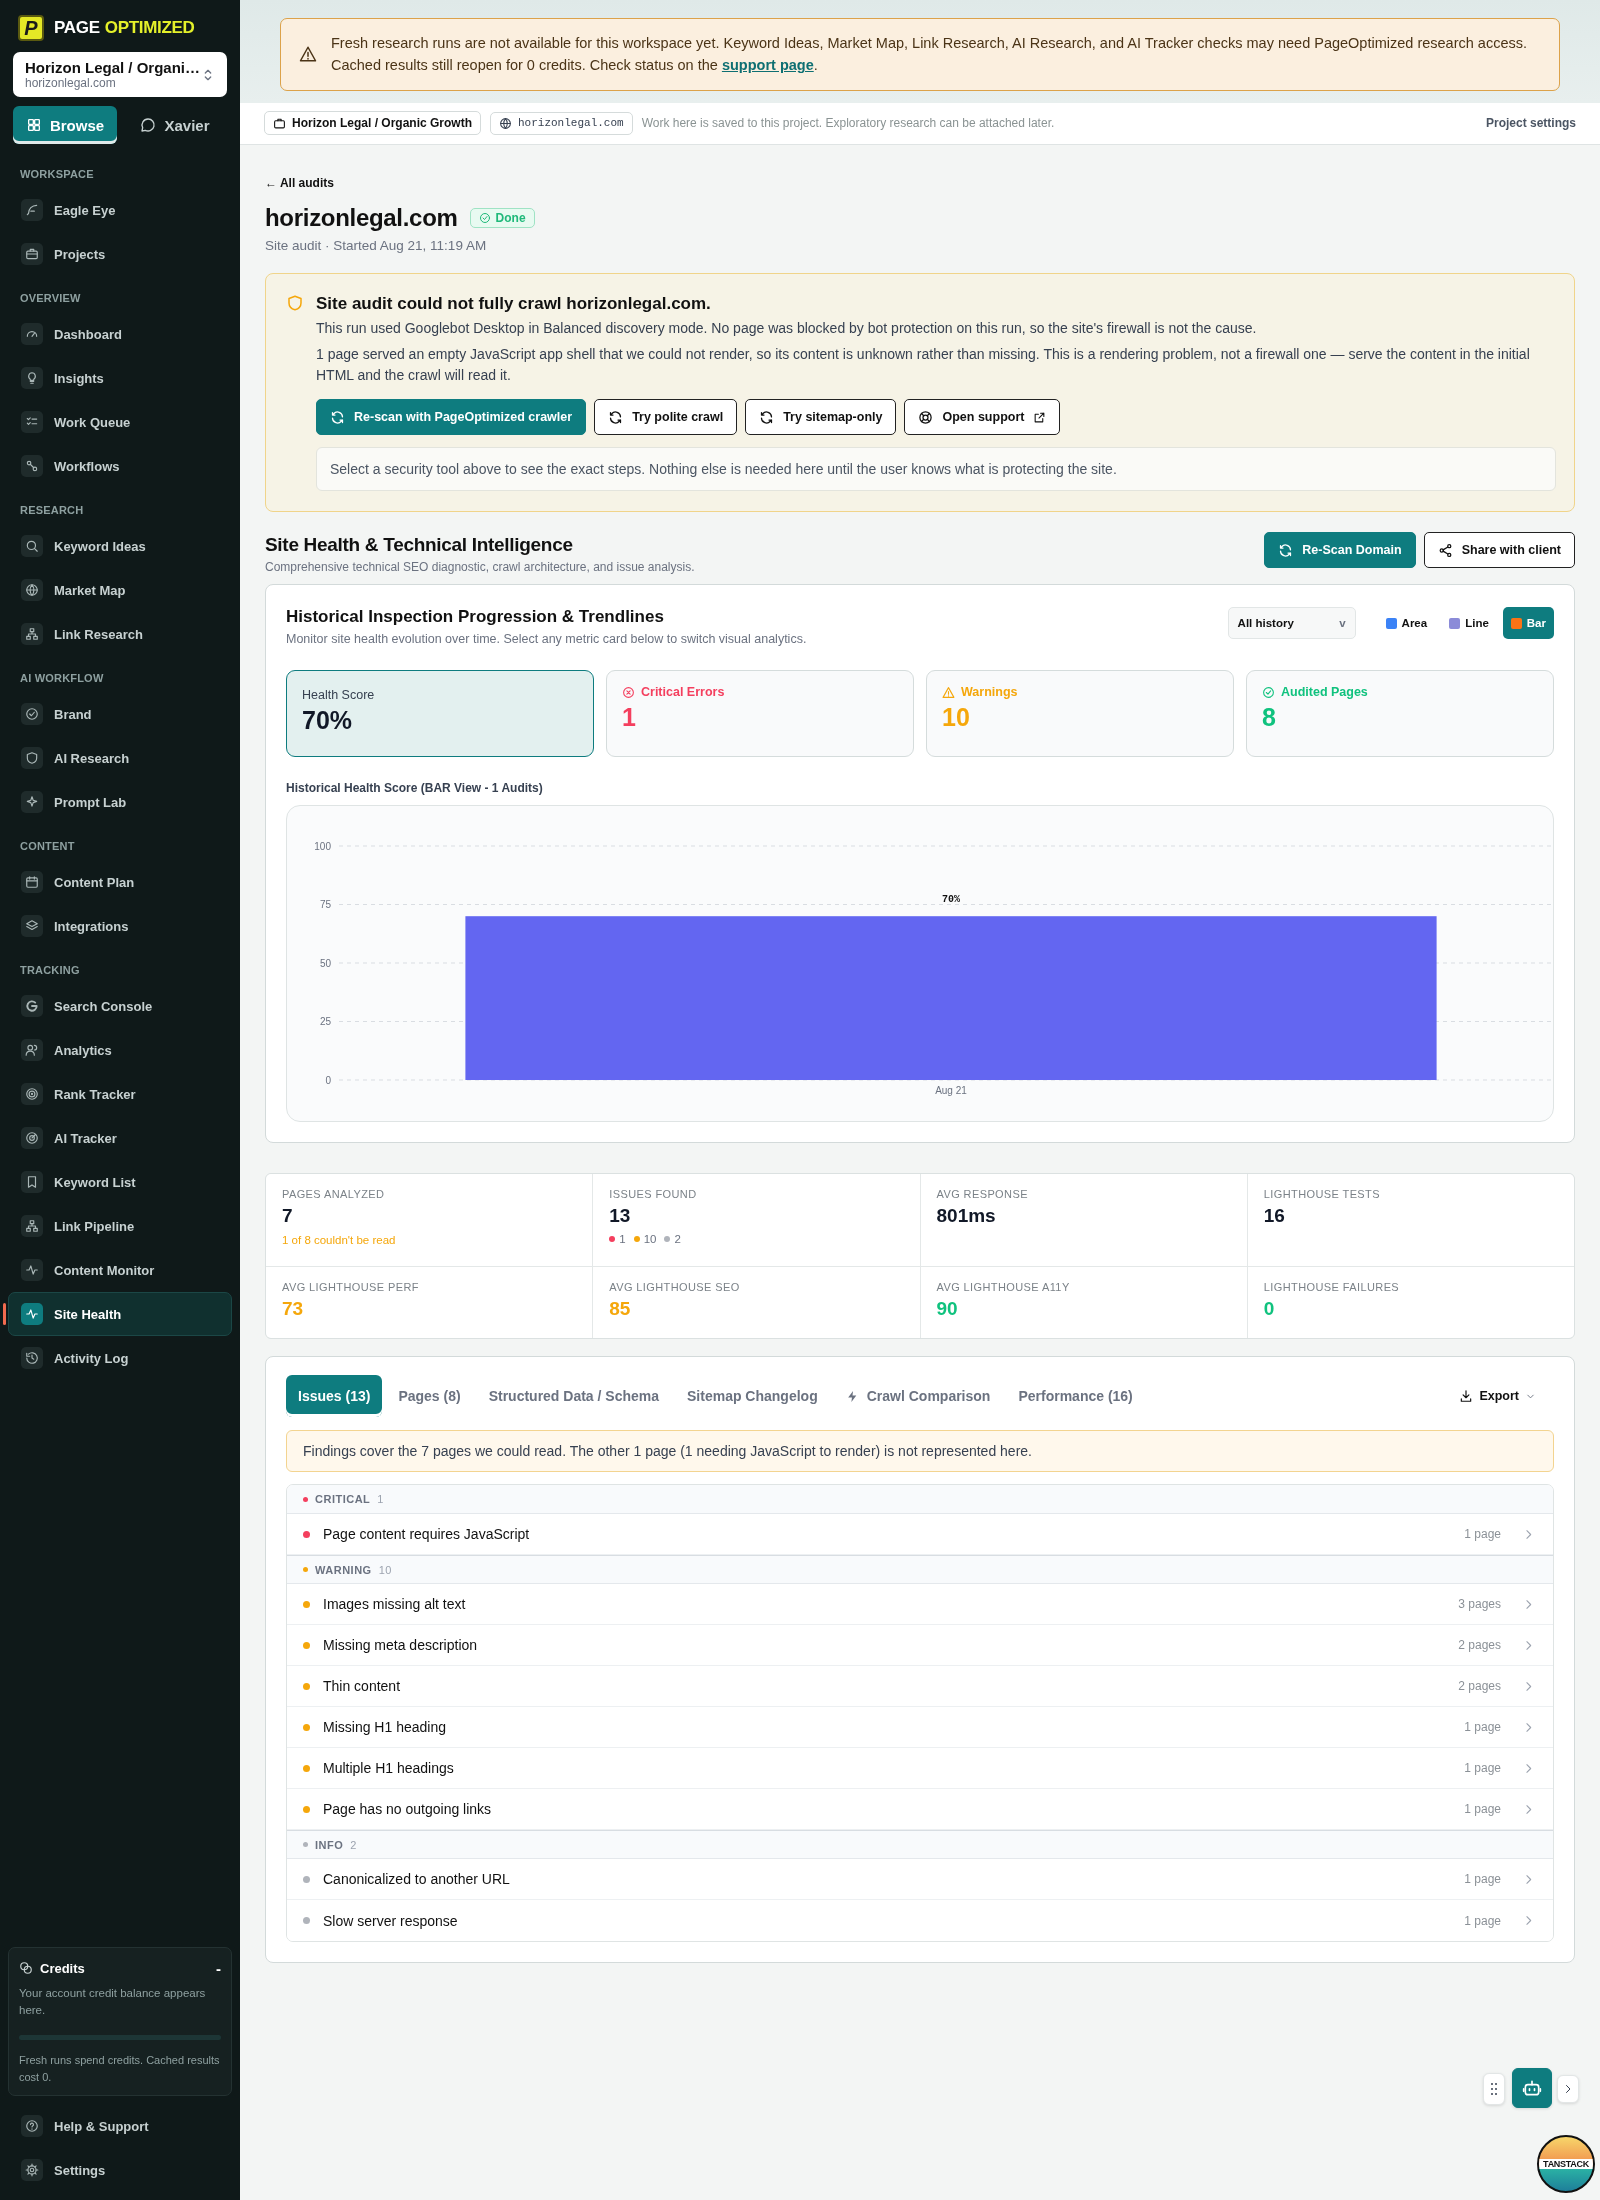 This screenshot has height=2200, width=1600. Describe the element at coordinates (32, 546) in the screenshot. I see `magnifier-icon` at that location.